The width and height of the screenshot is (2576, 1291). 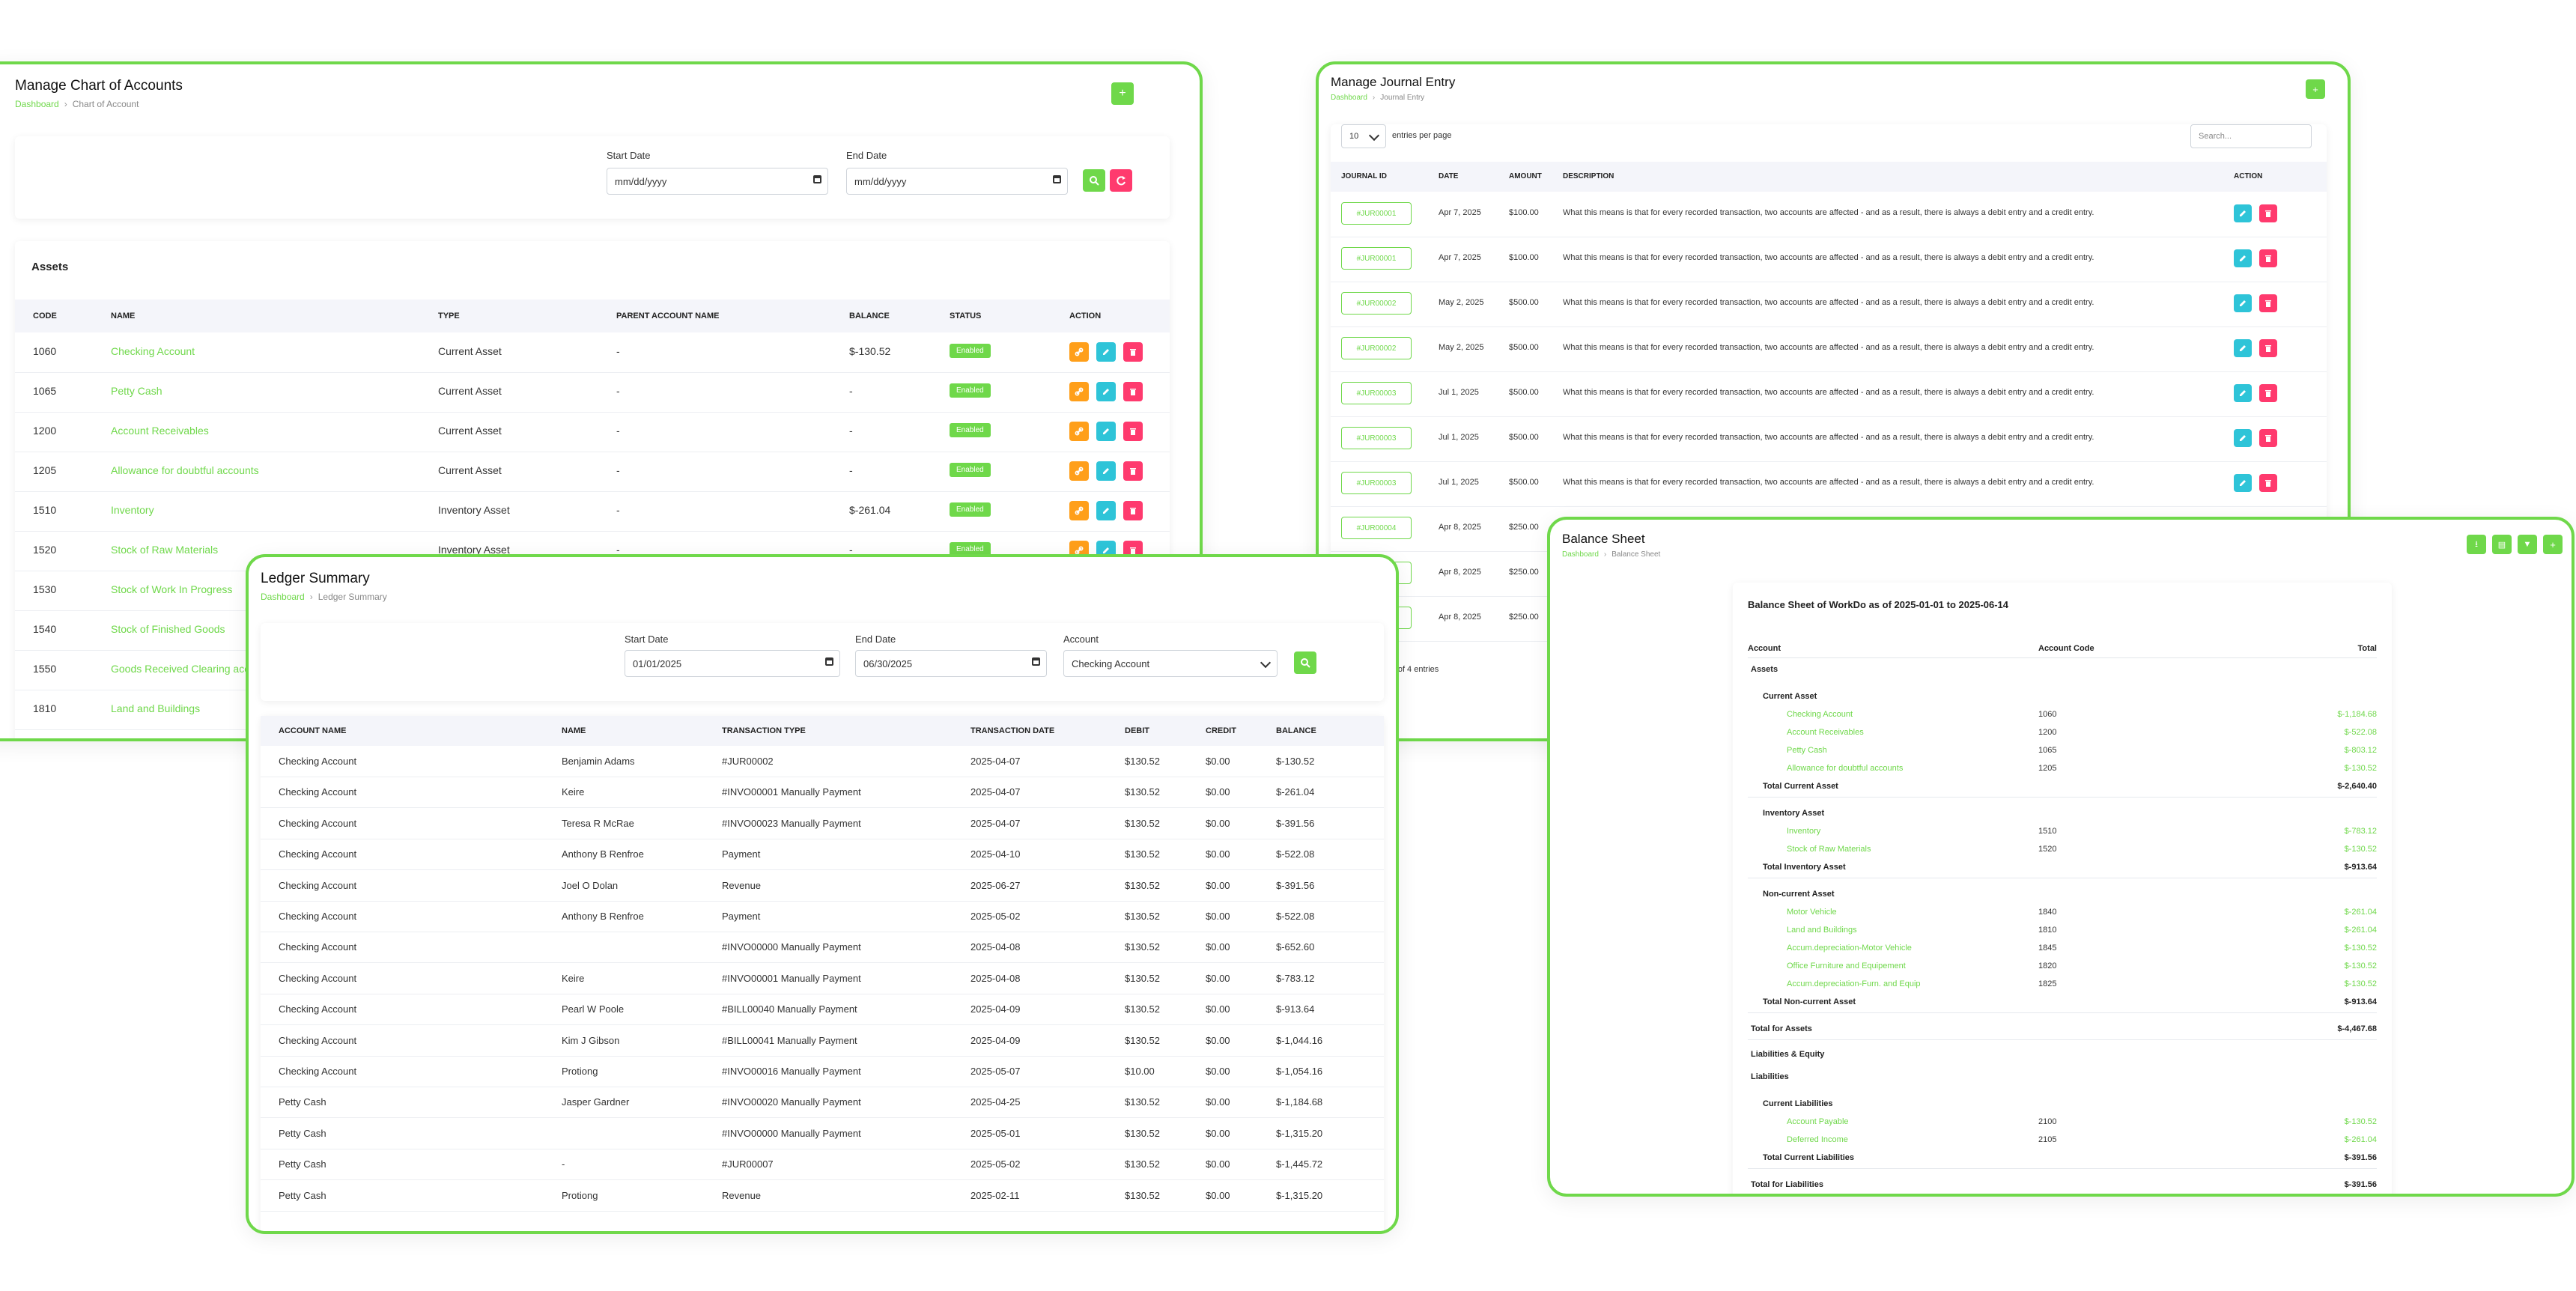 What do you see at coordinates (1121, 180) in the screenshot?
I see `reset-filter-button` at bounding box center [1121, 180].